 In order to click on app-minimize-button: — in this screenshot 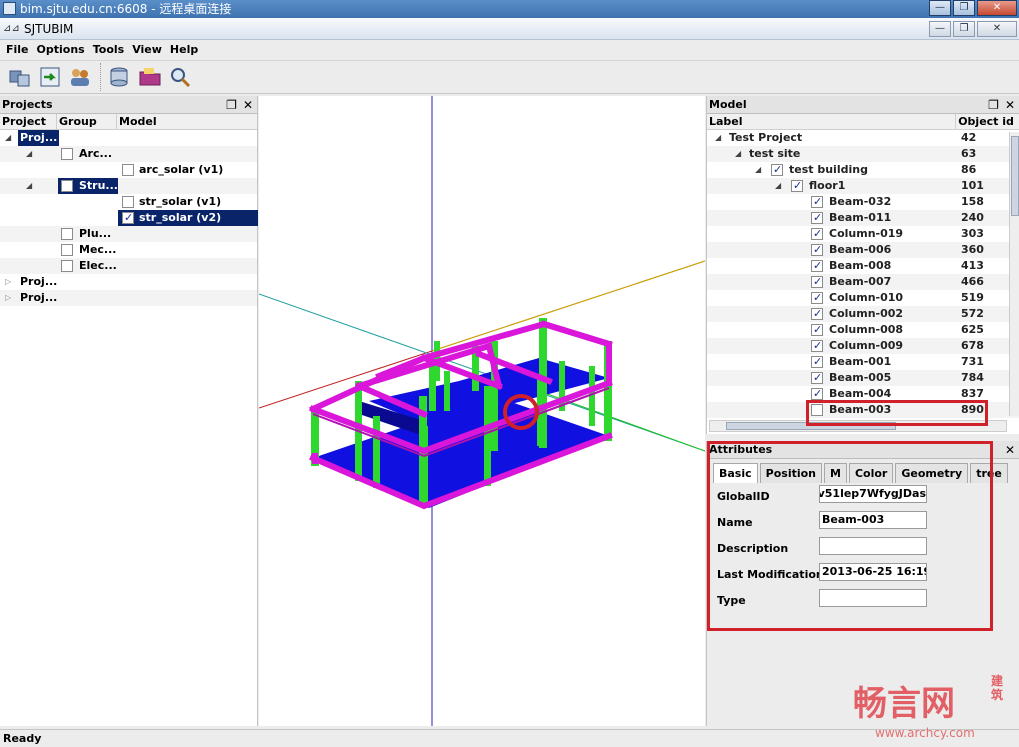, I will do `click(940, 29)`.